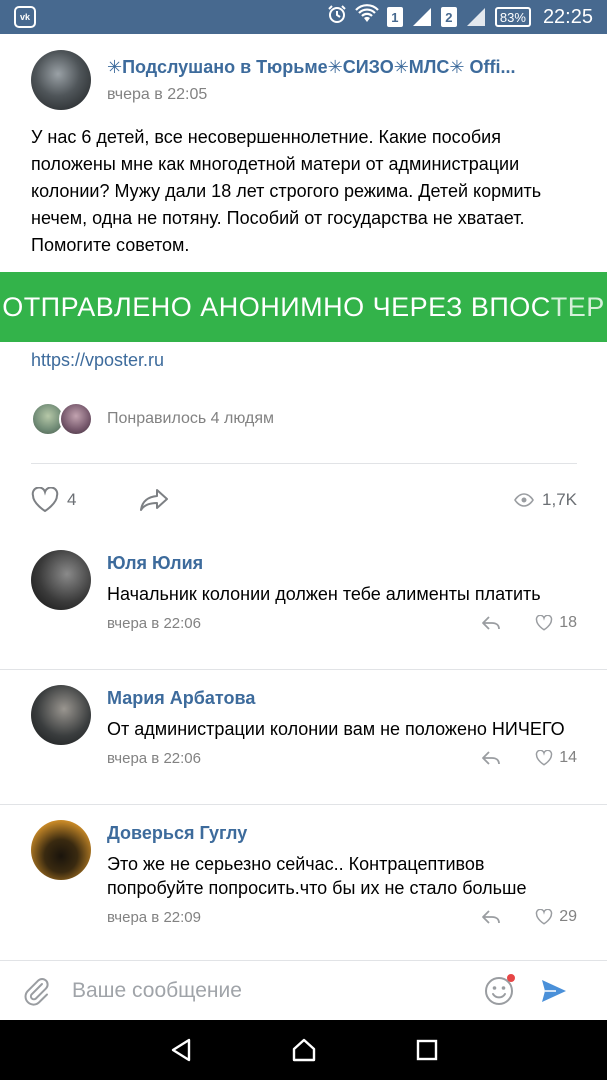  Describe the element at coordinates (556, 758) in the screenshot. I see `comment-like-button: 14` at that location.